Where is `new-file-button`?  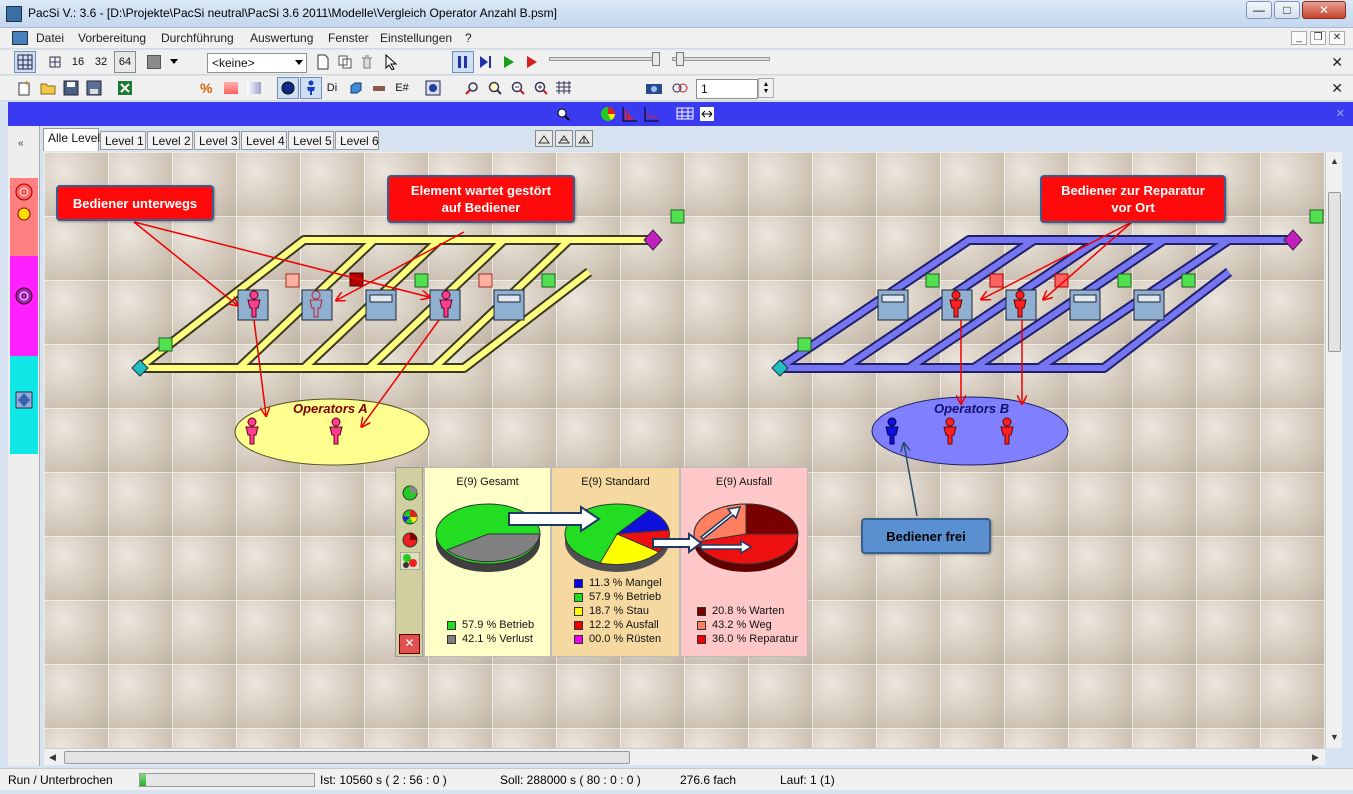 new-file-button is located at coordinates (323, 62).